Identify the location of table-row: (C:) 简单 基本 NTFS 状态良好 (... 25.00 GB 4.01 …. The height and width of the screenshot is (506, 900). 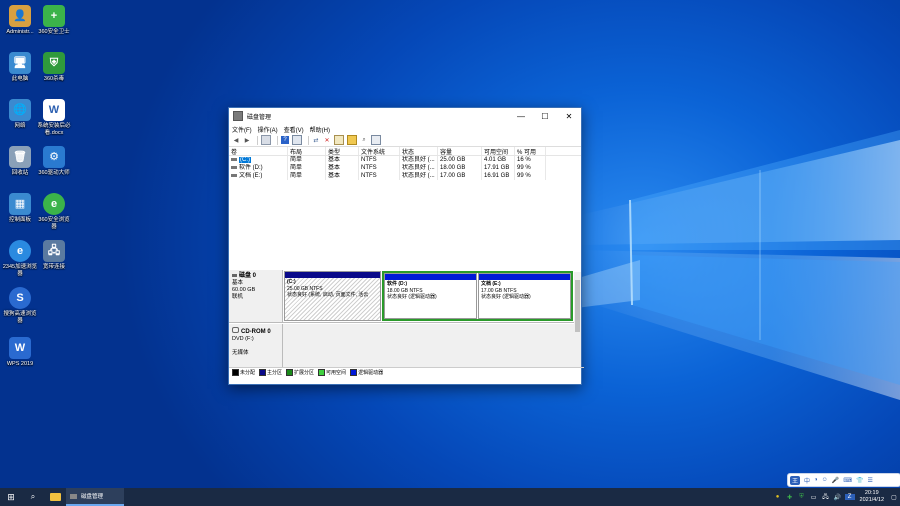
(405, 160).